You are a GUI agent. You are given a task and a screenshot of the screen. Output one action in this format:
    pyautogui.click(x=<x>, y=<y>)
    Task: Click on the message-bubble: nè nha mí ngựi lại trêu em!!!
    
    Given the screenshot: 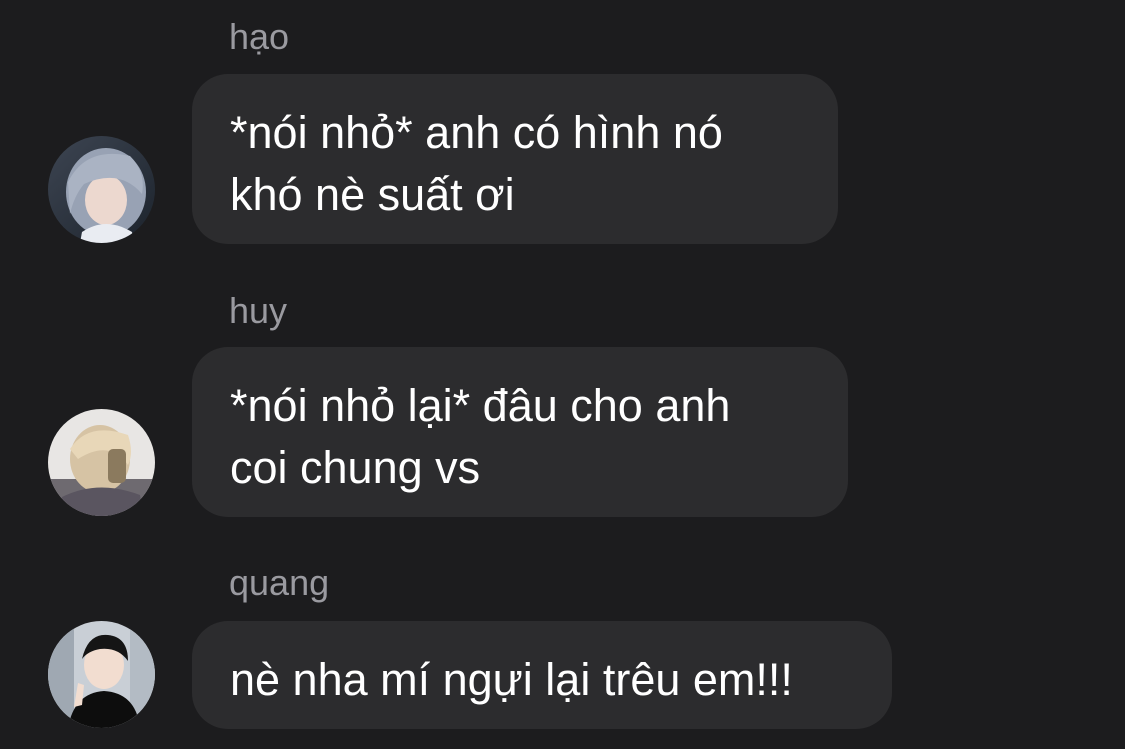 What is the action you would take?
    pyautogui.click(x=542, y=675)
    